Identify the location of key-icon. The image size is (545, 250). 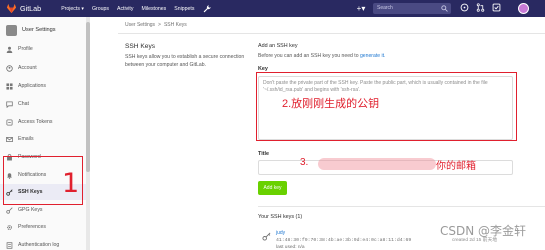
(266, 236).